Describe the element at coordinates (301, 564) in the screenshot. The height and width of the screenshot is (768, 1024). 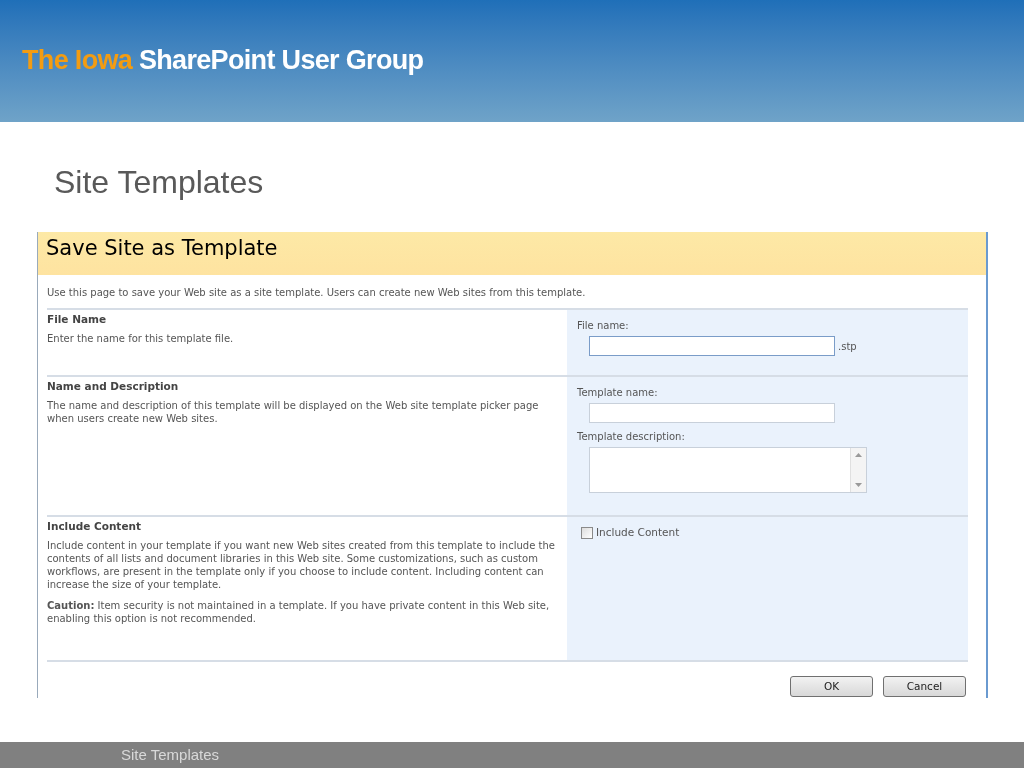
I see `section-description: Include content in your template if you want new Web sites created from this template to include the contents of all lists and document libraries in this Web site. Some customizations, such as custom workflows, are present in the template only if you choose to include content. Including content can increase the size of your template.` at that location.